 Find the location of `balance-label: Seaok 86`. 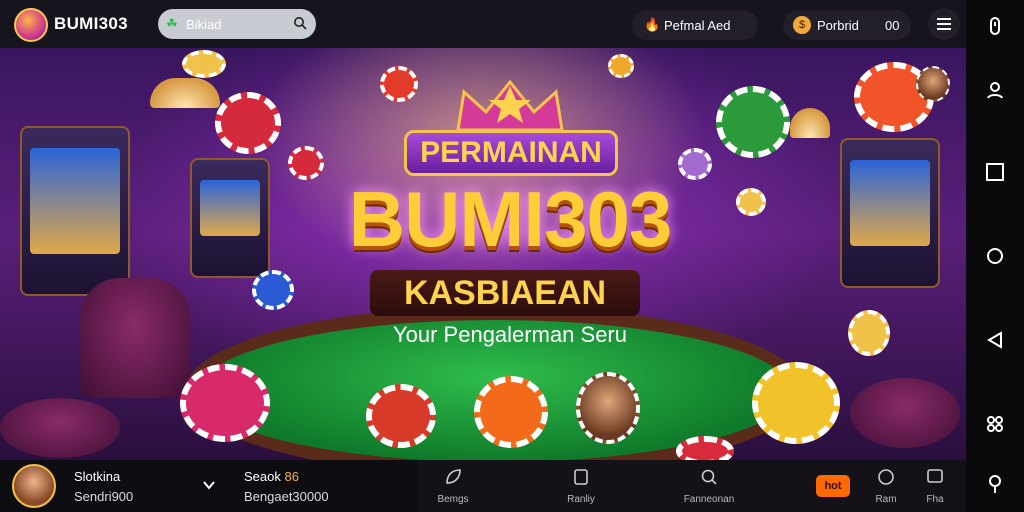

balance-label: Seaok 86 is located at coordinates (271, 476).